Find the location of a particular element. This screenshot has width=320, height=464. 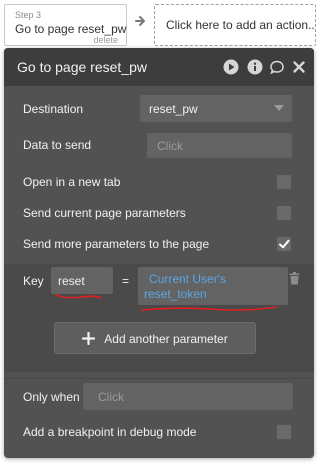

trash-icon is located at coordinates (294, 278).